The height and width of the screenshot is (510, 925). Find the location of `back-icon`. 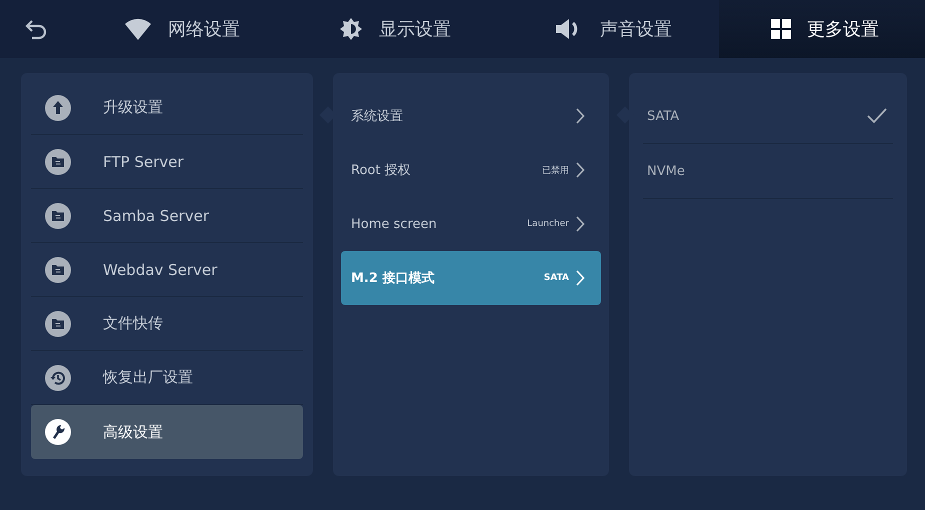

back-icon is located at coordinates (36, 29).